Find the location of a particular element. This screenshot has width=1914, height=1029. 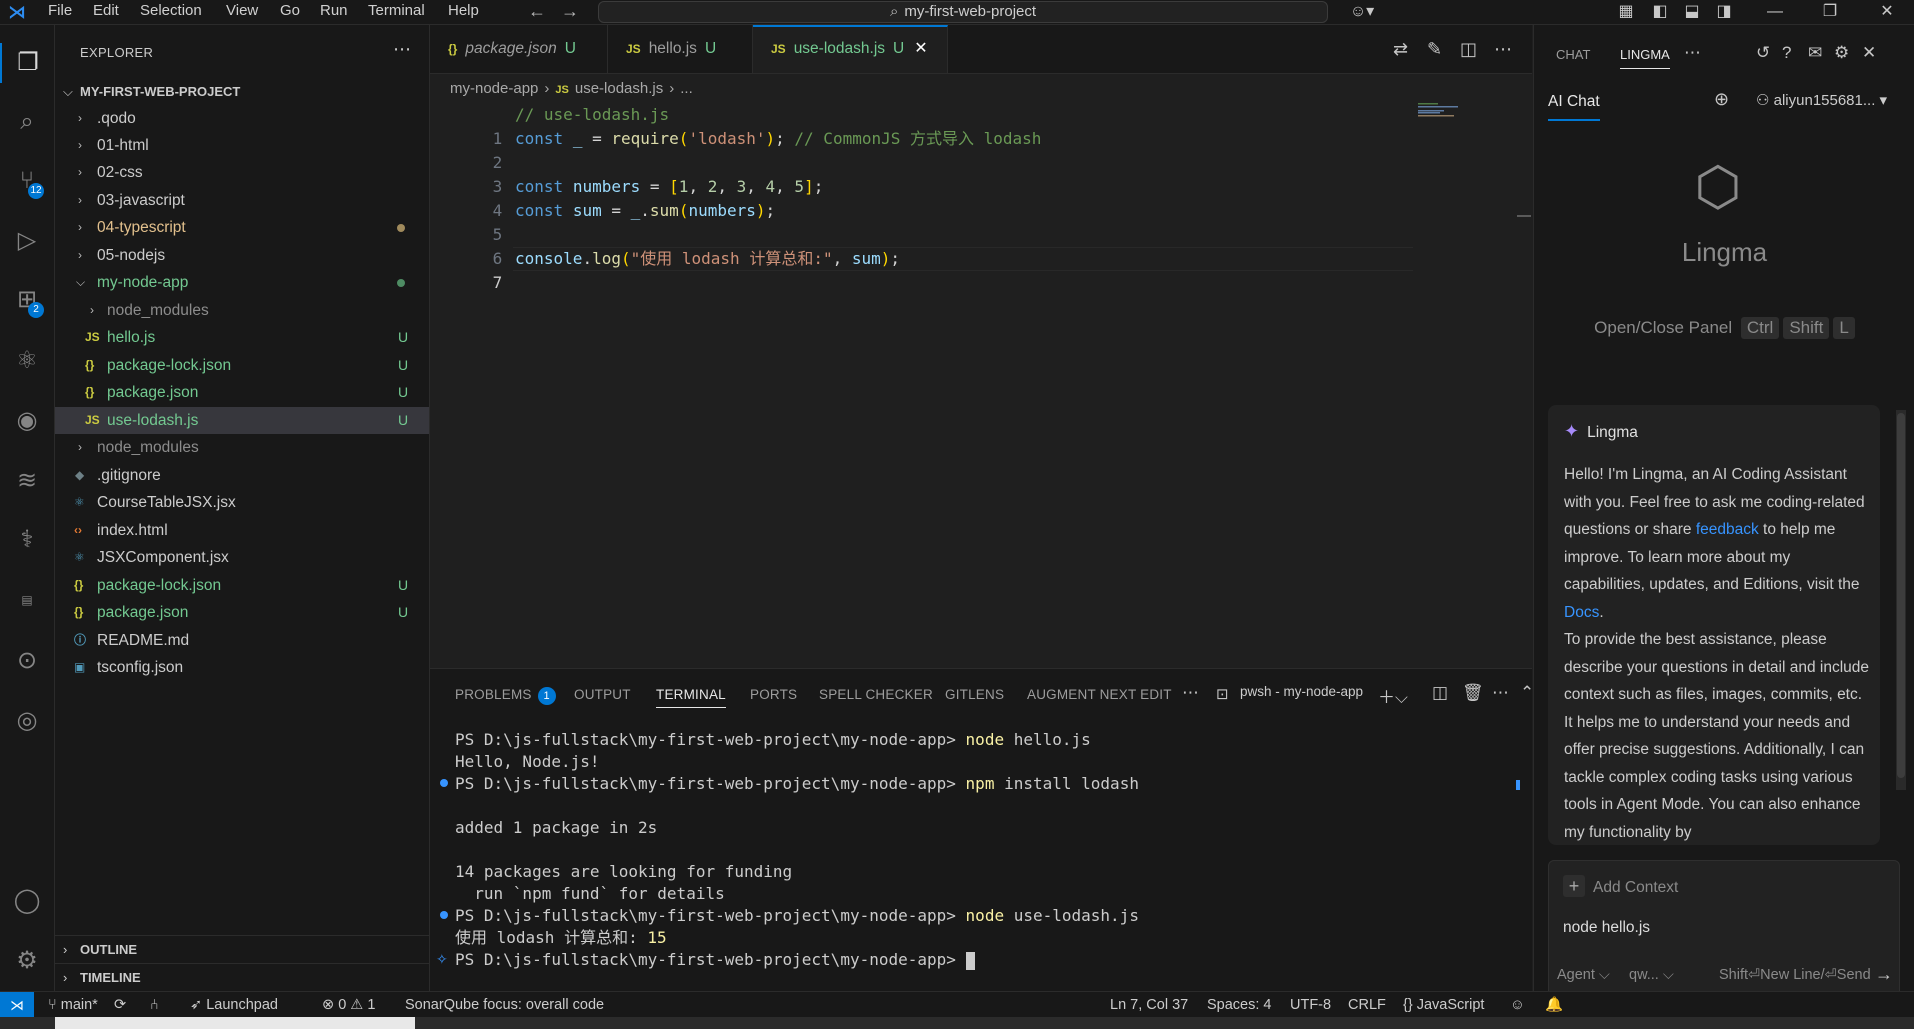

python-icon: ⚕ is located at coordinates (27, 540).